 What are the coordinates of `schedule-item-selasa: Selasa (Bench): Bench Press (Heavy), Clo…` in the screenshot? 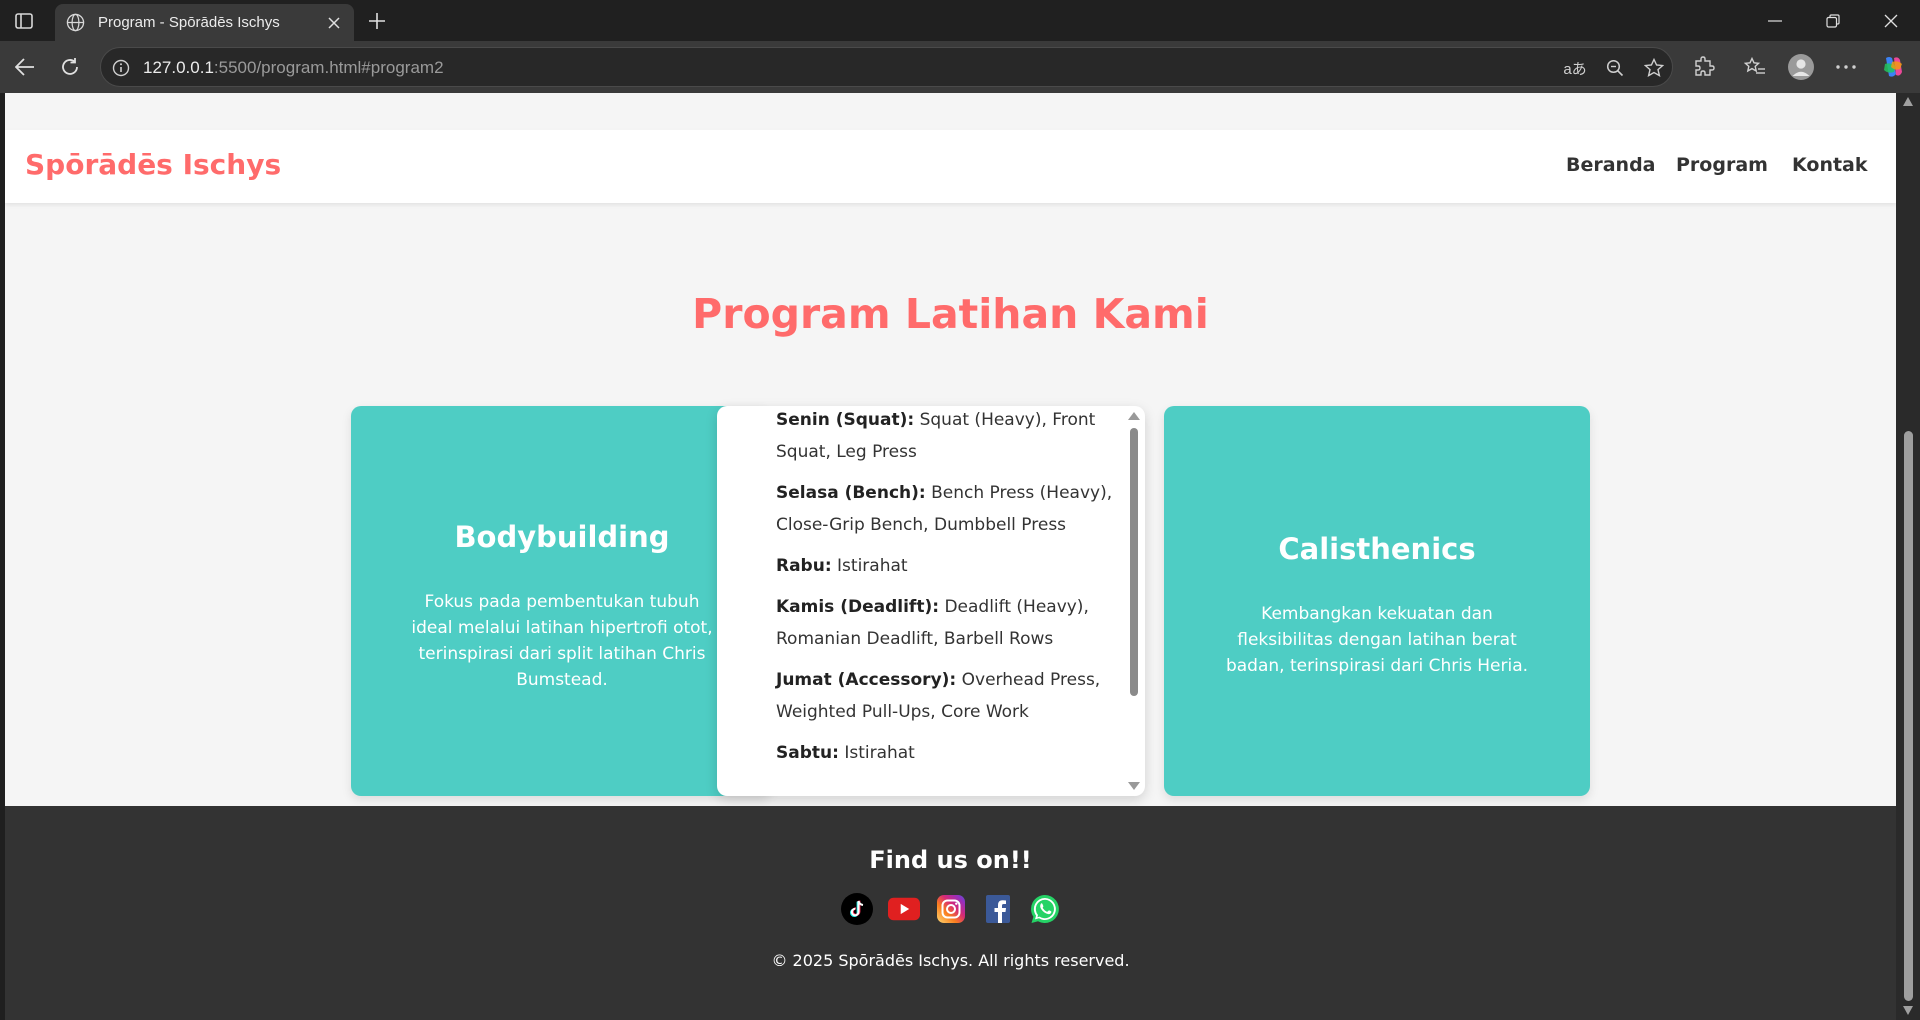 It's located at (946, 509).